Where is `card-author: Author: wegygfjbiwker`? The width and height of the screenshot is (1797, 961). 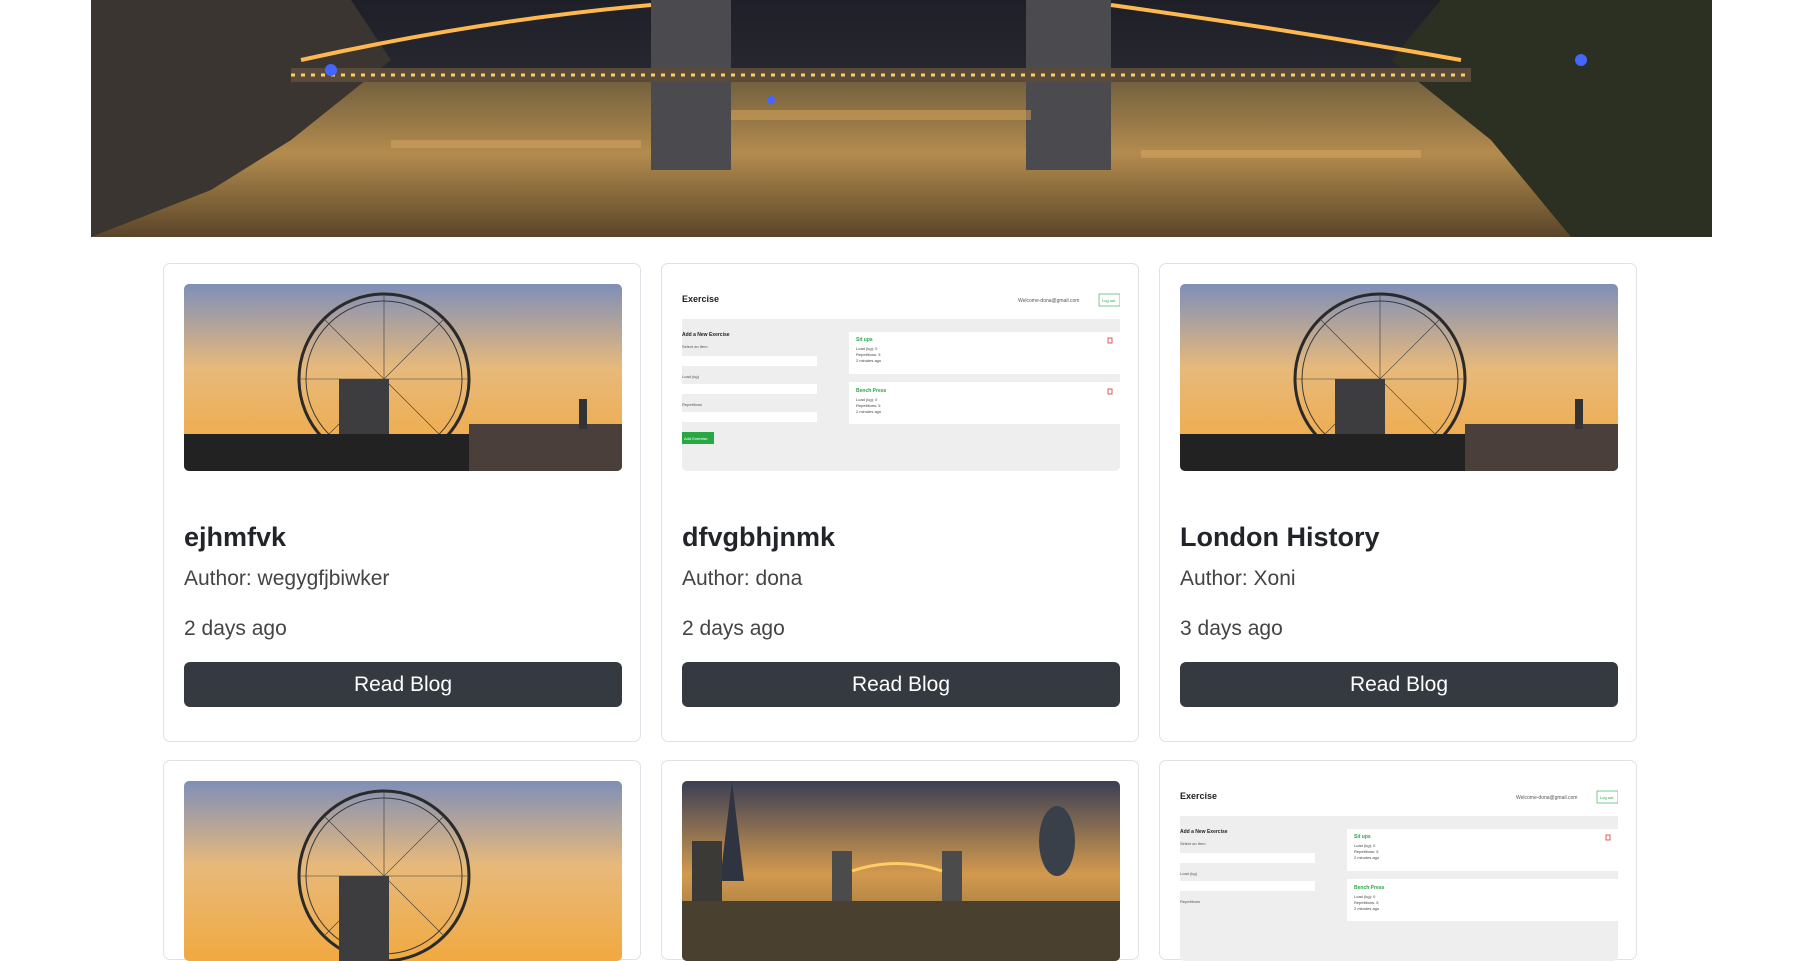
card-author: Author: wegygfjbiwker is located at coordinates (287, 578).